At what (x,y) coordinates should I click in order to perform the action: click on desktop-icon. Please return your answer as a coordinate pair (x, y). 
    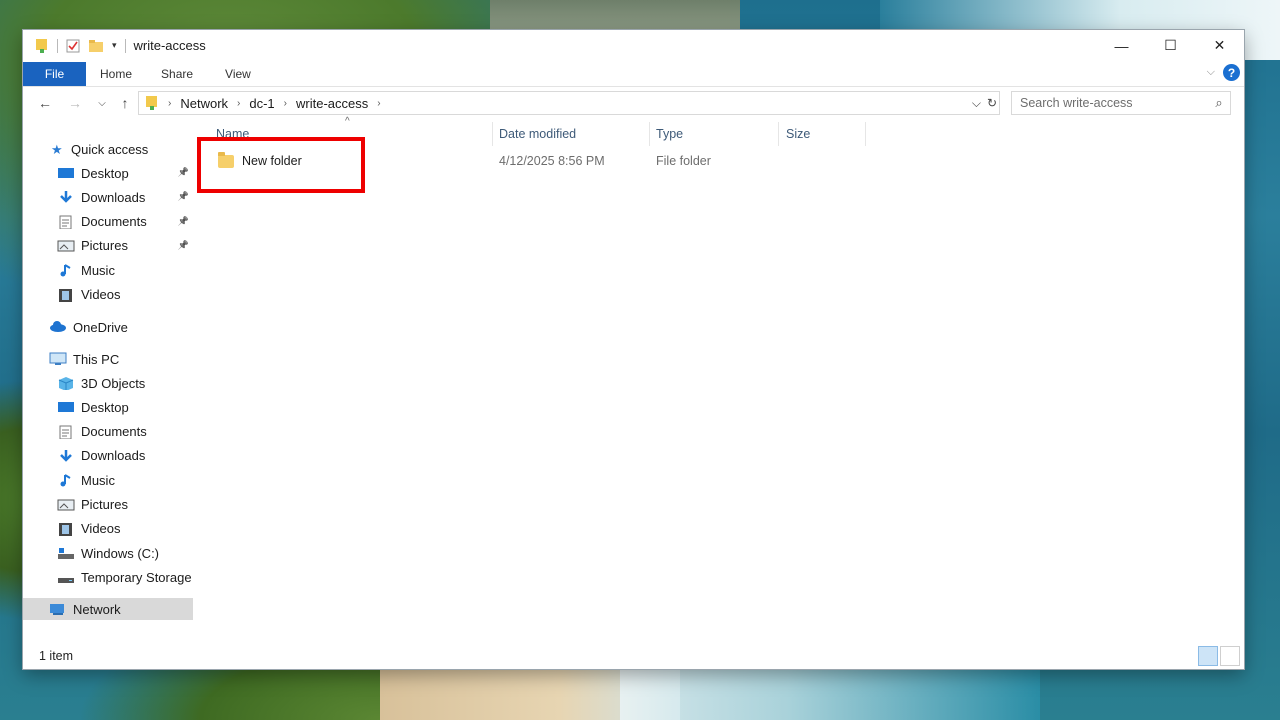
    Looking at the image, I should click on (66, 173).